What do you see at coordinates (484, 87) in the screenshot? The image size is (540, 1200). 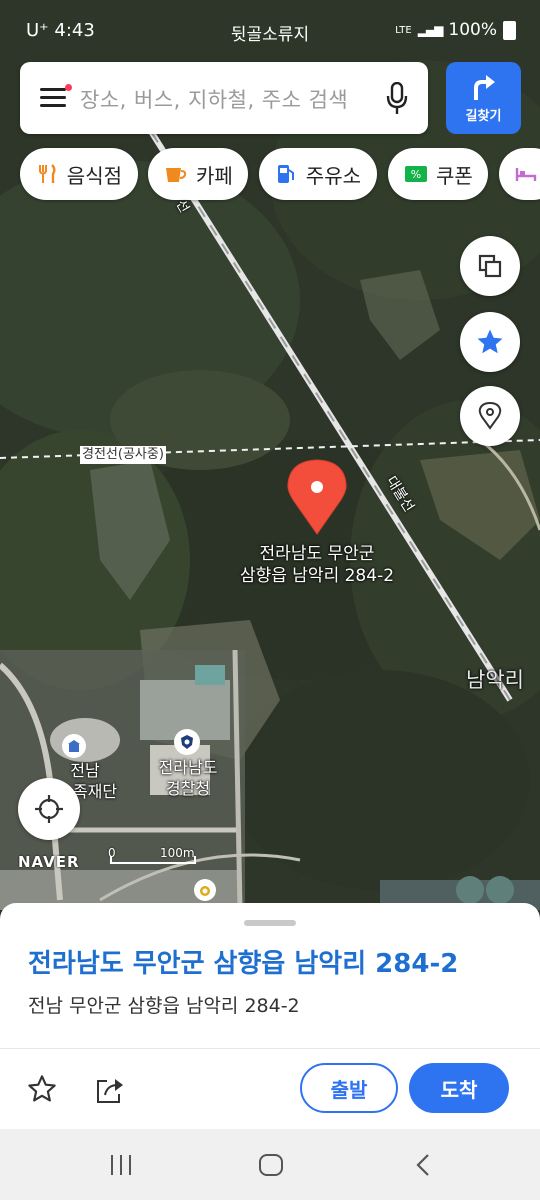 I see `turn-arrow-icon` at bounding box center [484, 87].